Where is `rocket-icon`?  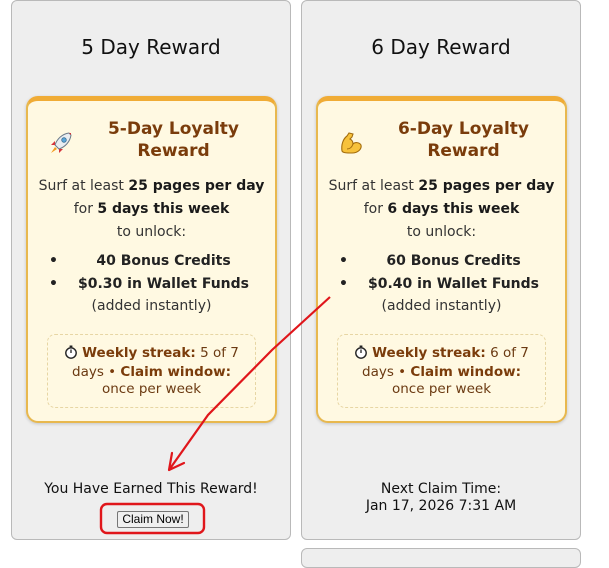
rocket-icon is located at coordinates (61, 143).